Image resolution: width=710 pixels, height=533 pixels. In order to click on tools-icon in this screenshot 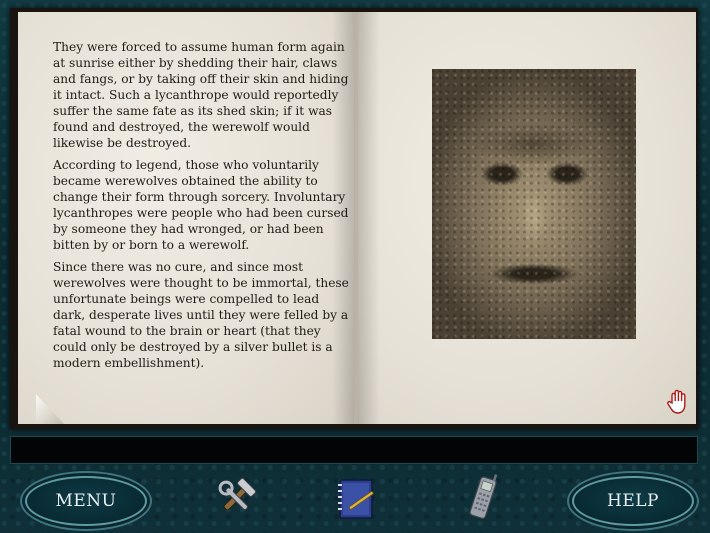, I will do `click(236, 498)`.